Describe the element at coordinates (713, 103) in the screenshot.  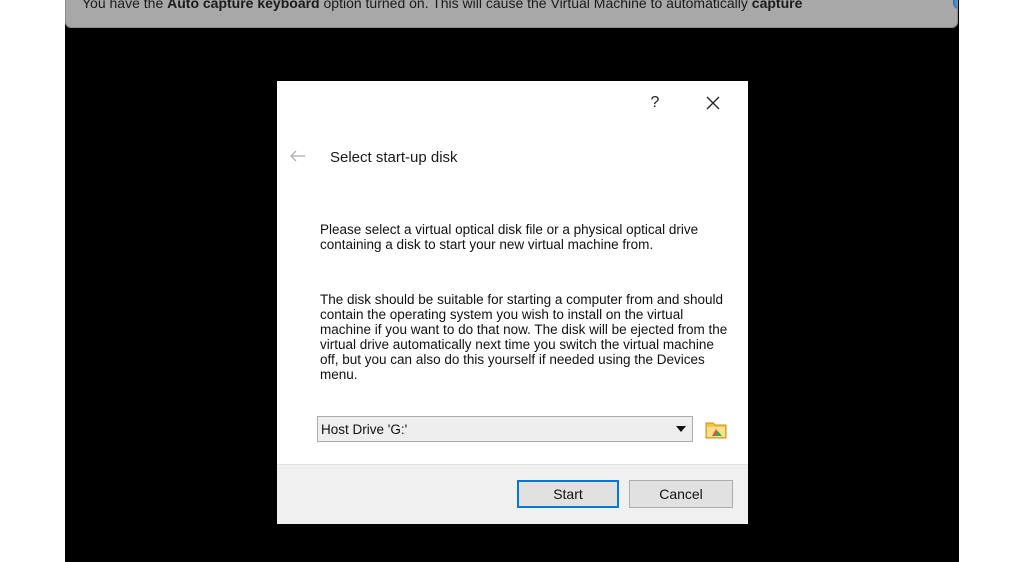
I see `close-icon` at that location.